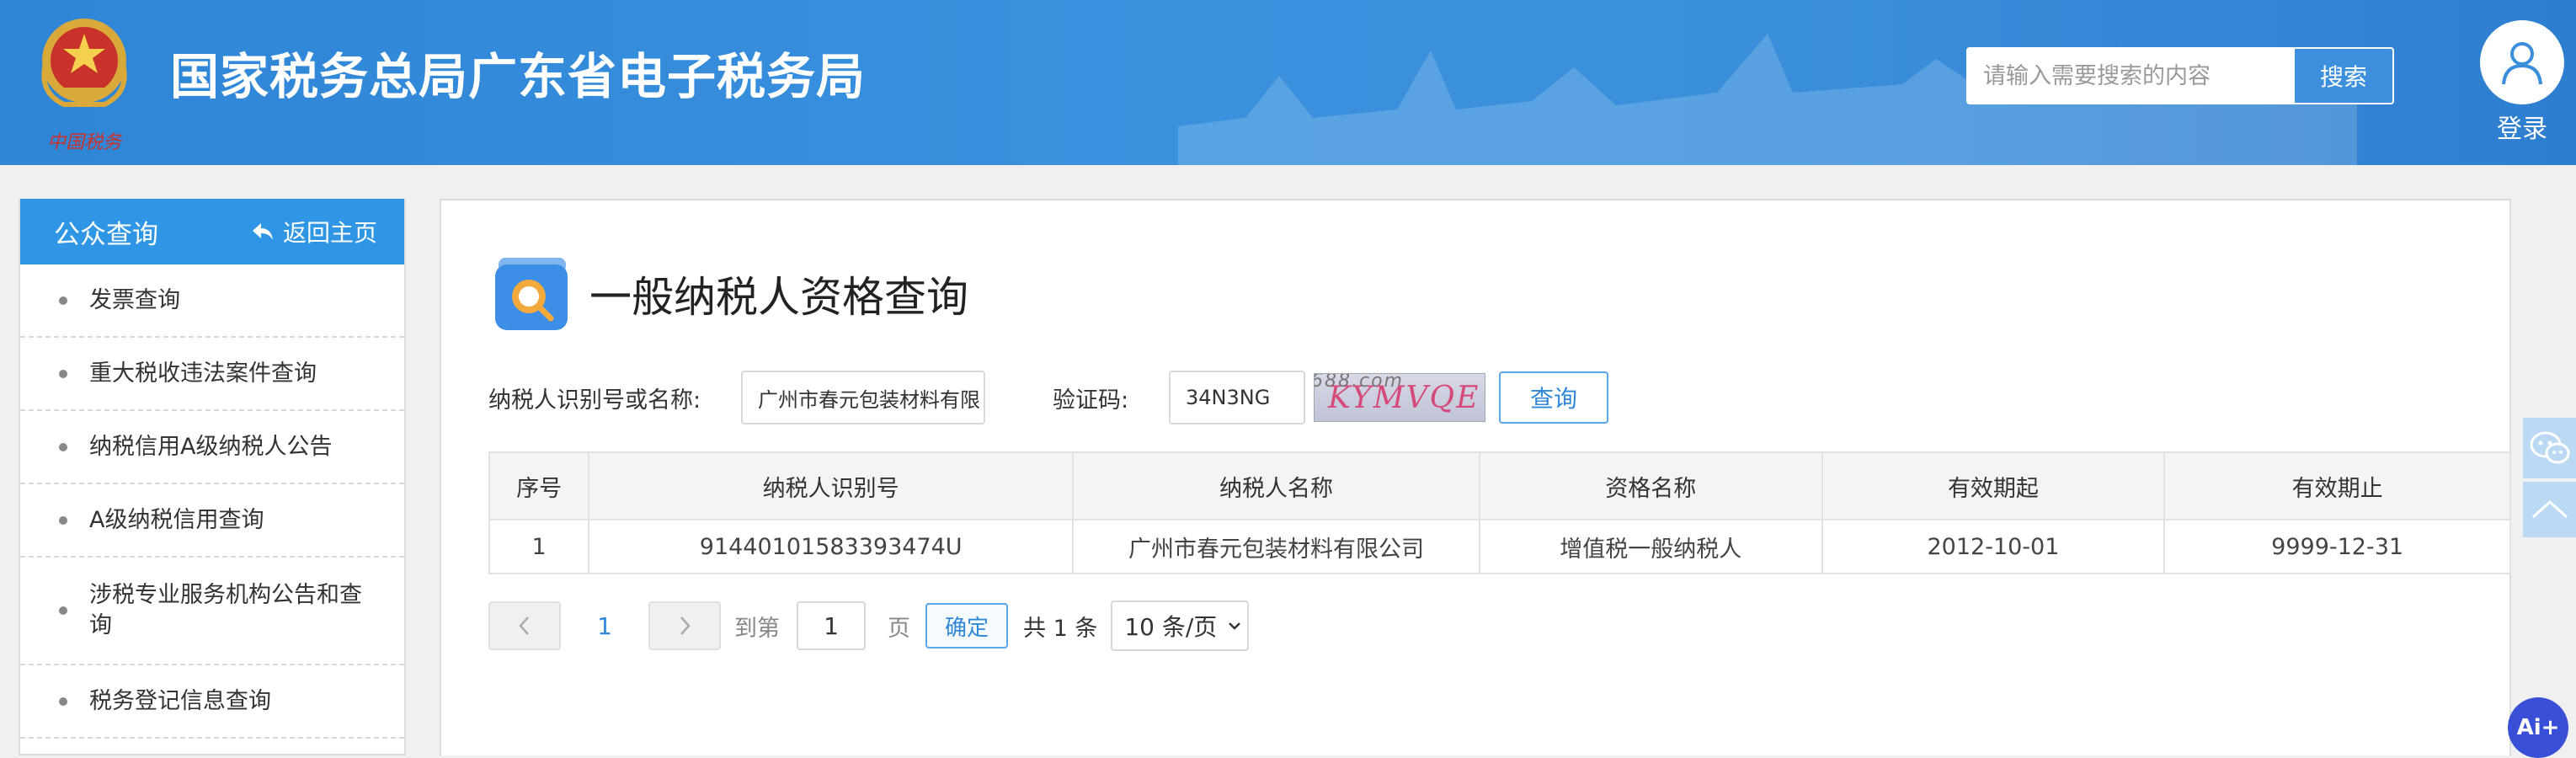  I want to click on sidebar-item-a-level-query: A级纳税信用查询, so click(212, 521).